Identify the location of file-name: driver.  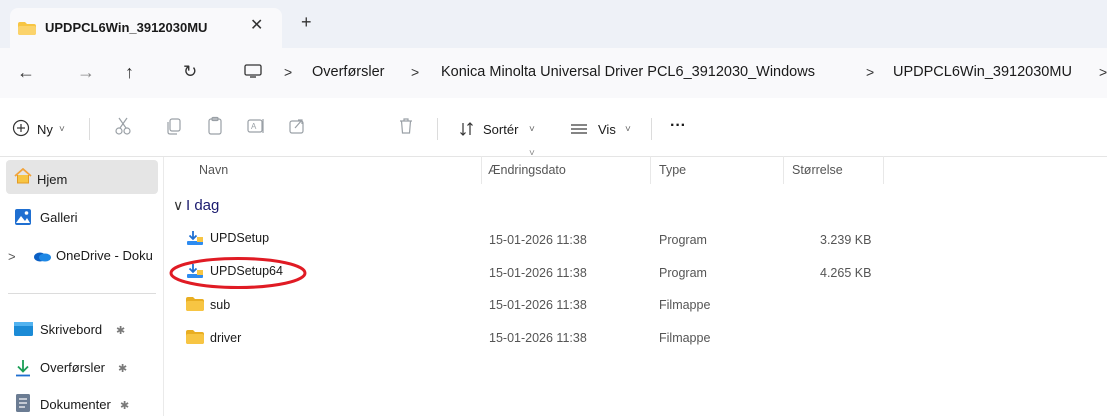
(225, 338).